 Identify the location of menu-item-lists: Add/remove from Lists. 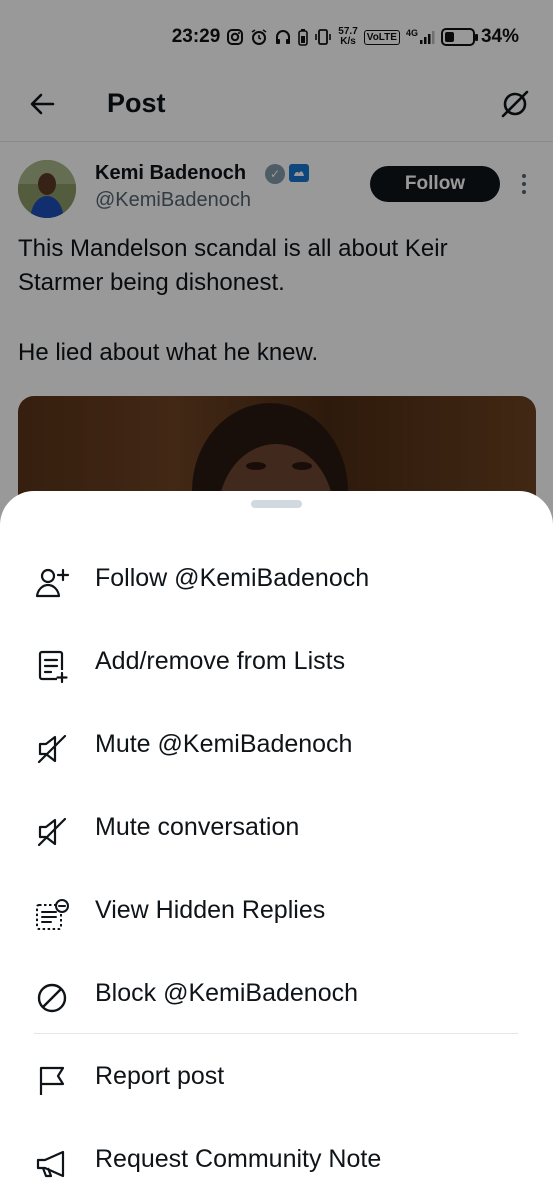
(276, 664).